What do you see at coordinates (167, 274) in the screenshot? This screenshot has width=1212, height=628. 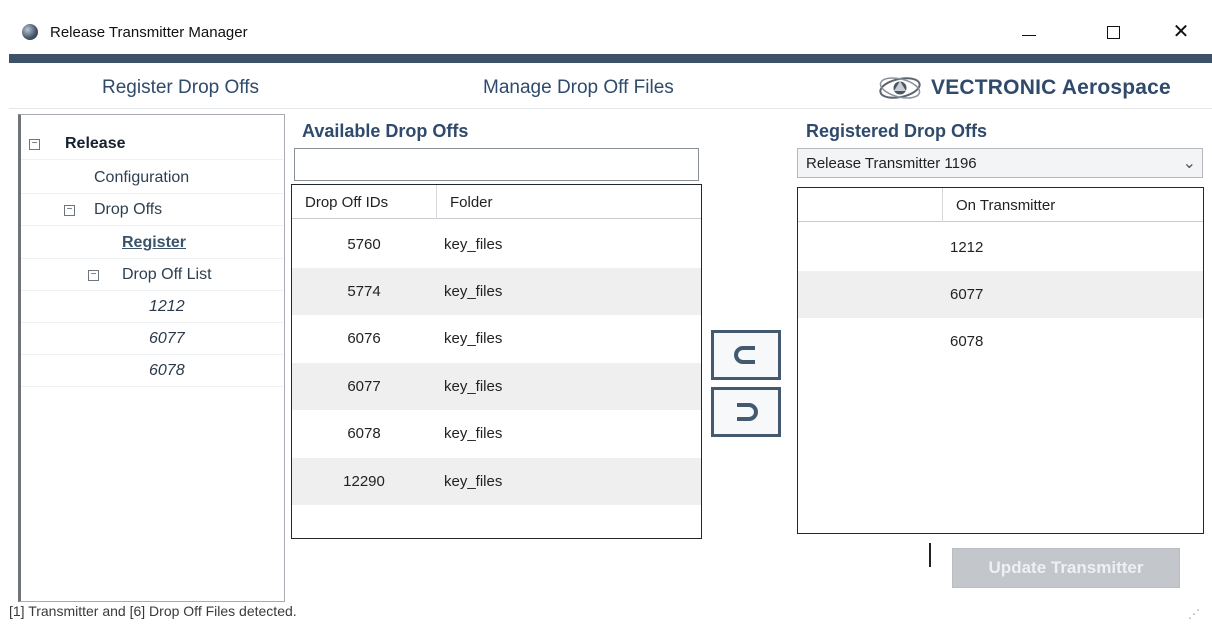 I see `tree-label-drop-off-list: Drop Off List` at bounding box center [167, 274].